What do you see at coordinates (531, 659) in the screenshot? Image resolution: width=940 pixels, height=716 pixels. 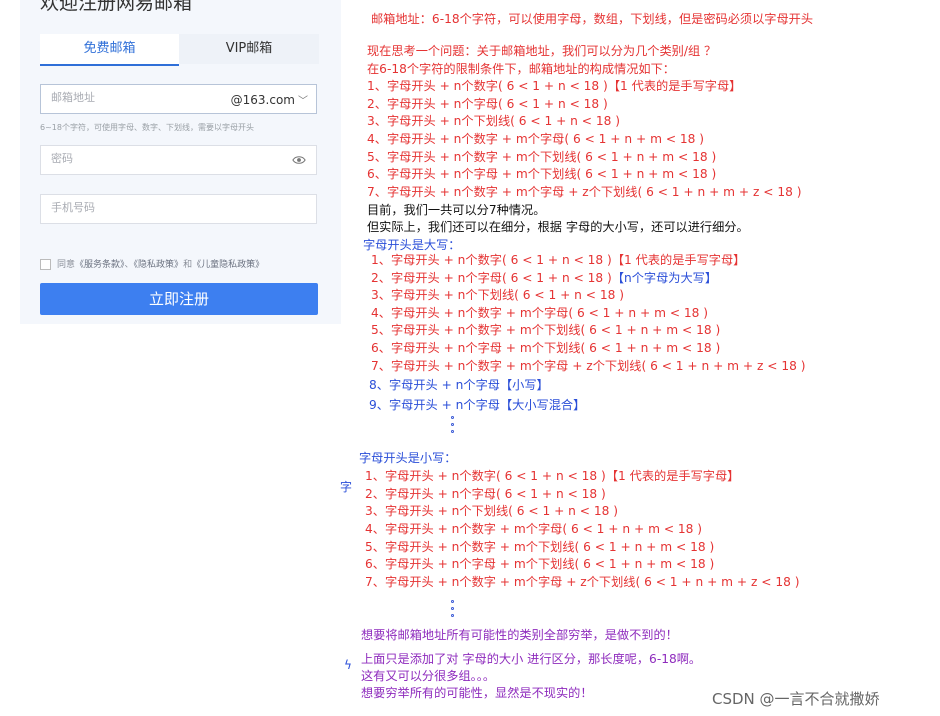 I see `note-conclusion2: 上面只是添加了对 字母的大小 进行区分，那长度呢，6-18啊。` at bounding box center [531, 659].